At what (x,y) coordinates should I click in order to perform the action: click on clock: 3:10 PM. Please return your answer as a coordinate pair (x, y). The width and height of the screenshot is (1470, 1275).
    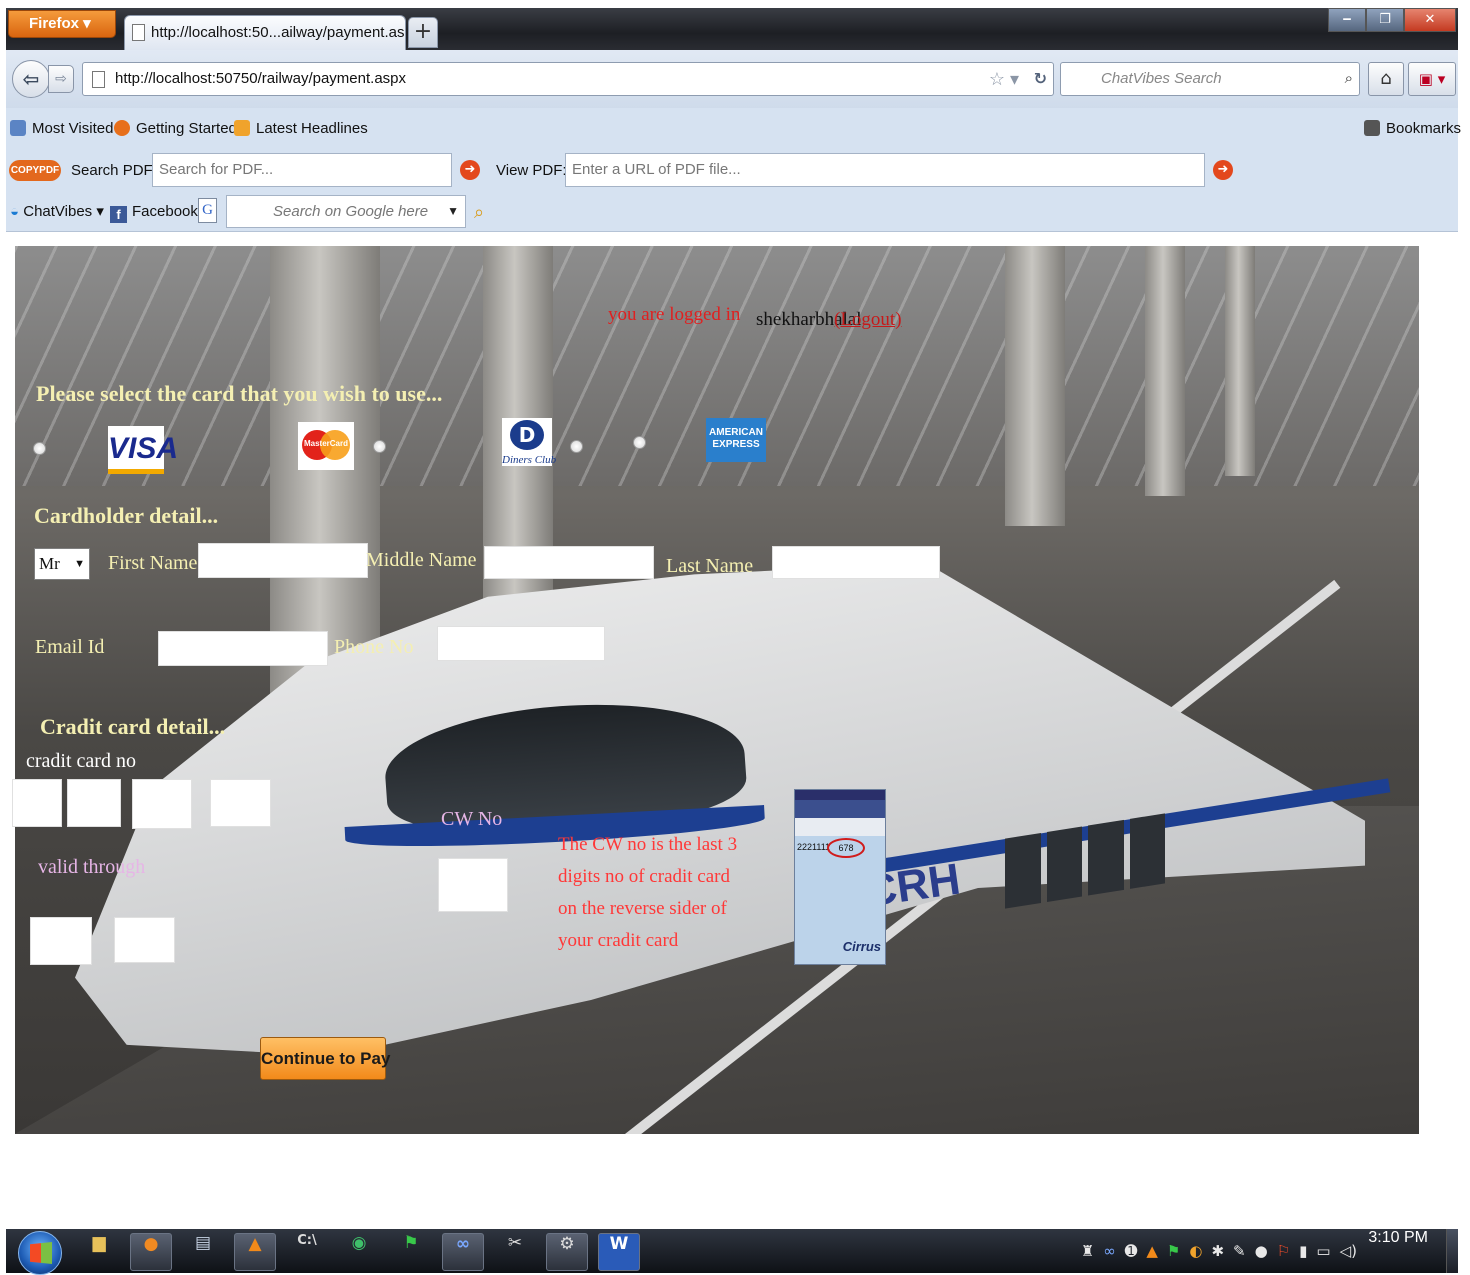
    Looking at the image, I should click on (1398, 1238).